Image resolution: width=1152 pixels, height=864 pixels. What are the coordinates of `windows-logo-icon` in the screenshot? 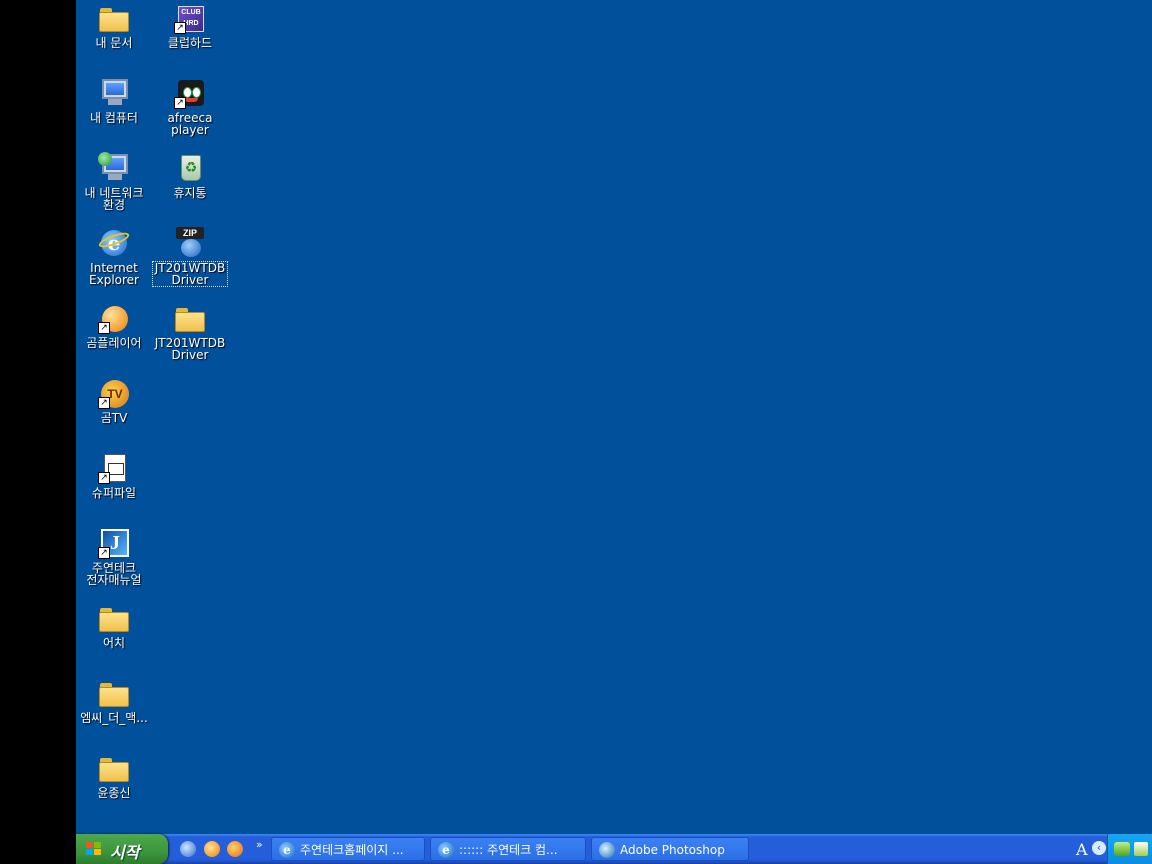 It's located at (94, 849).